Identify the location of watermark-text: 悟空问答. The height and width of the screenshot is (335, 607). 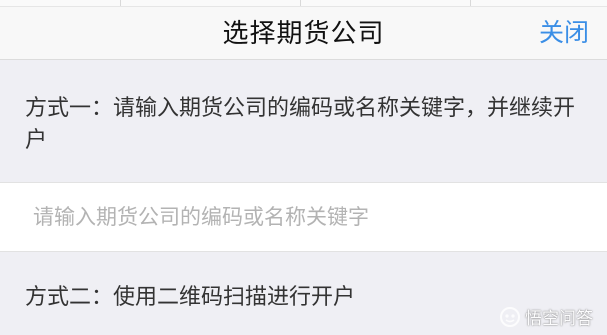
(559, 319).